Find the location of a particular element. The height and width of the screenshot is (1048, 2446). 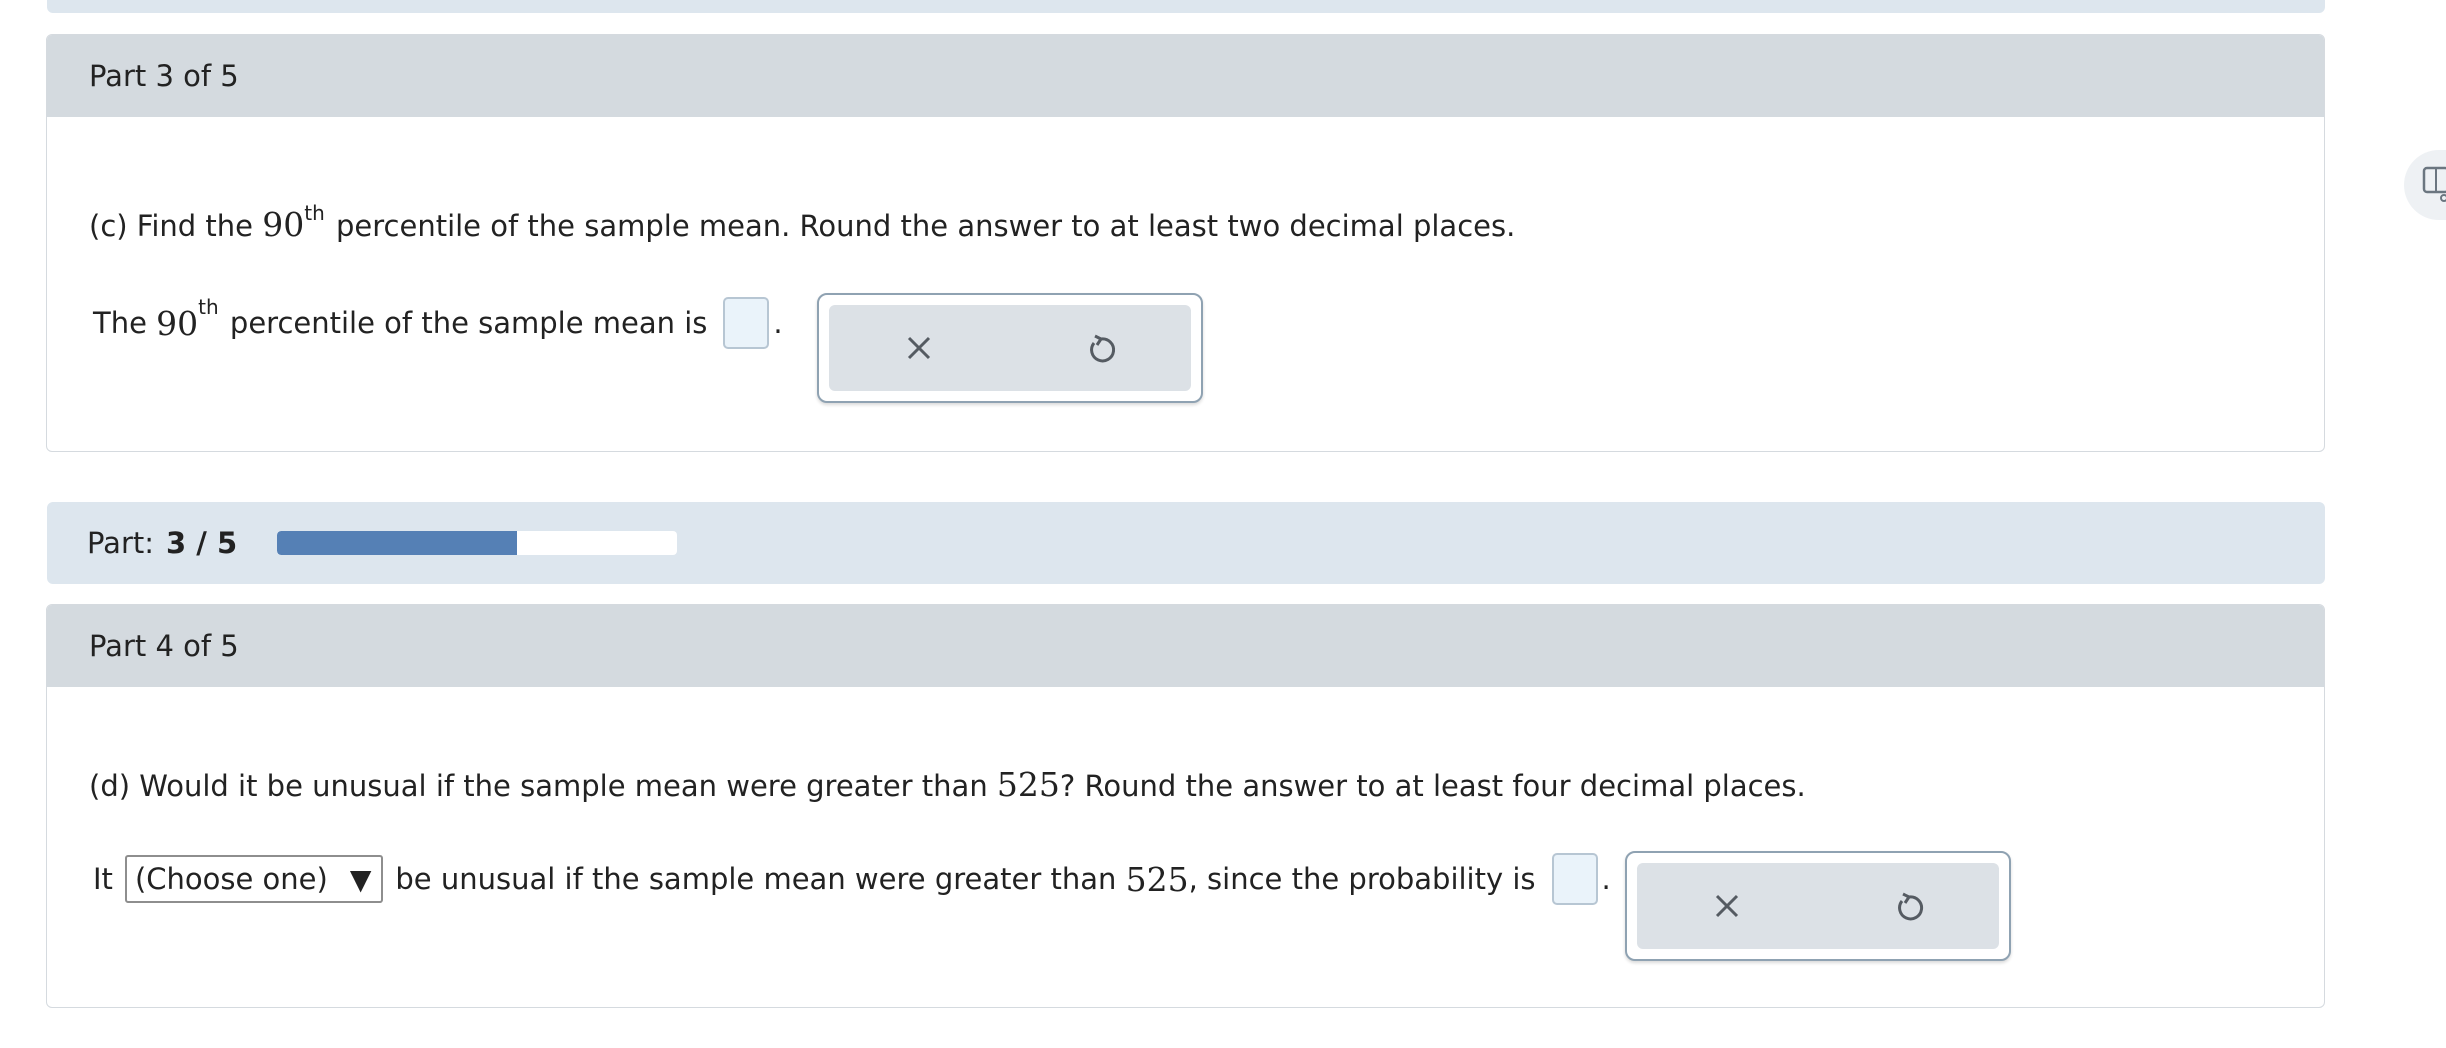

question-number: 90 is located at coordinates (283, 224).